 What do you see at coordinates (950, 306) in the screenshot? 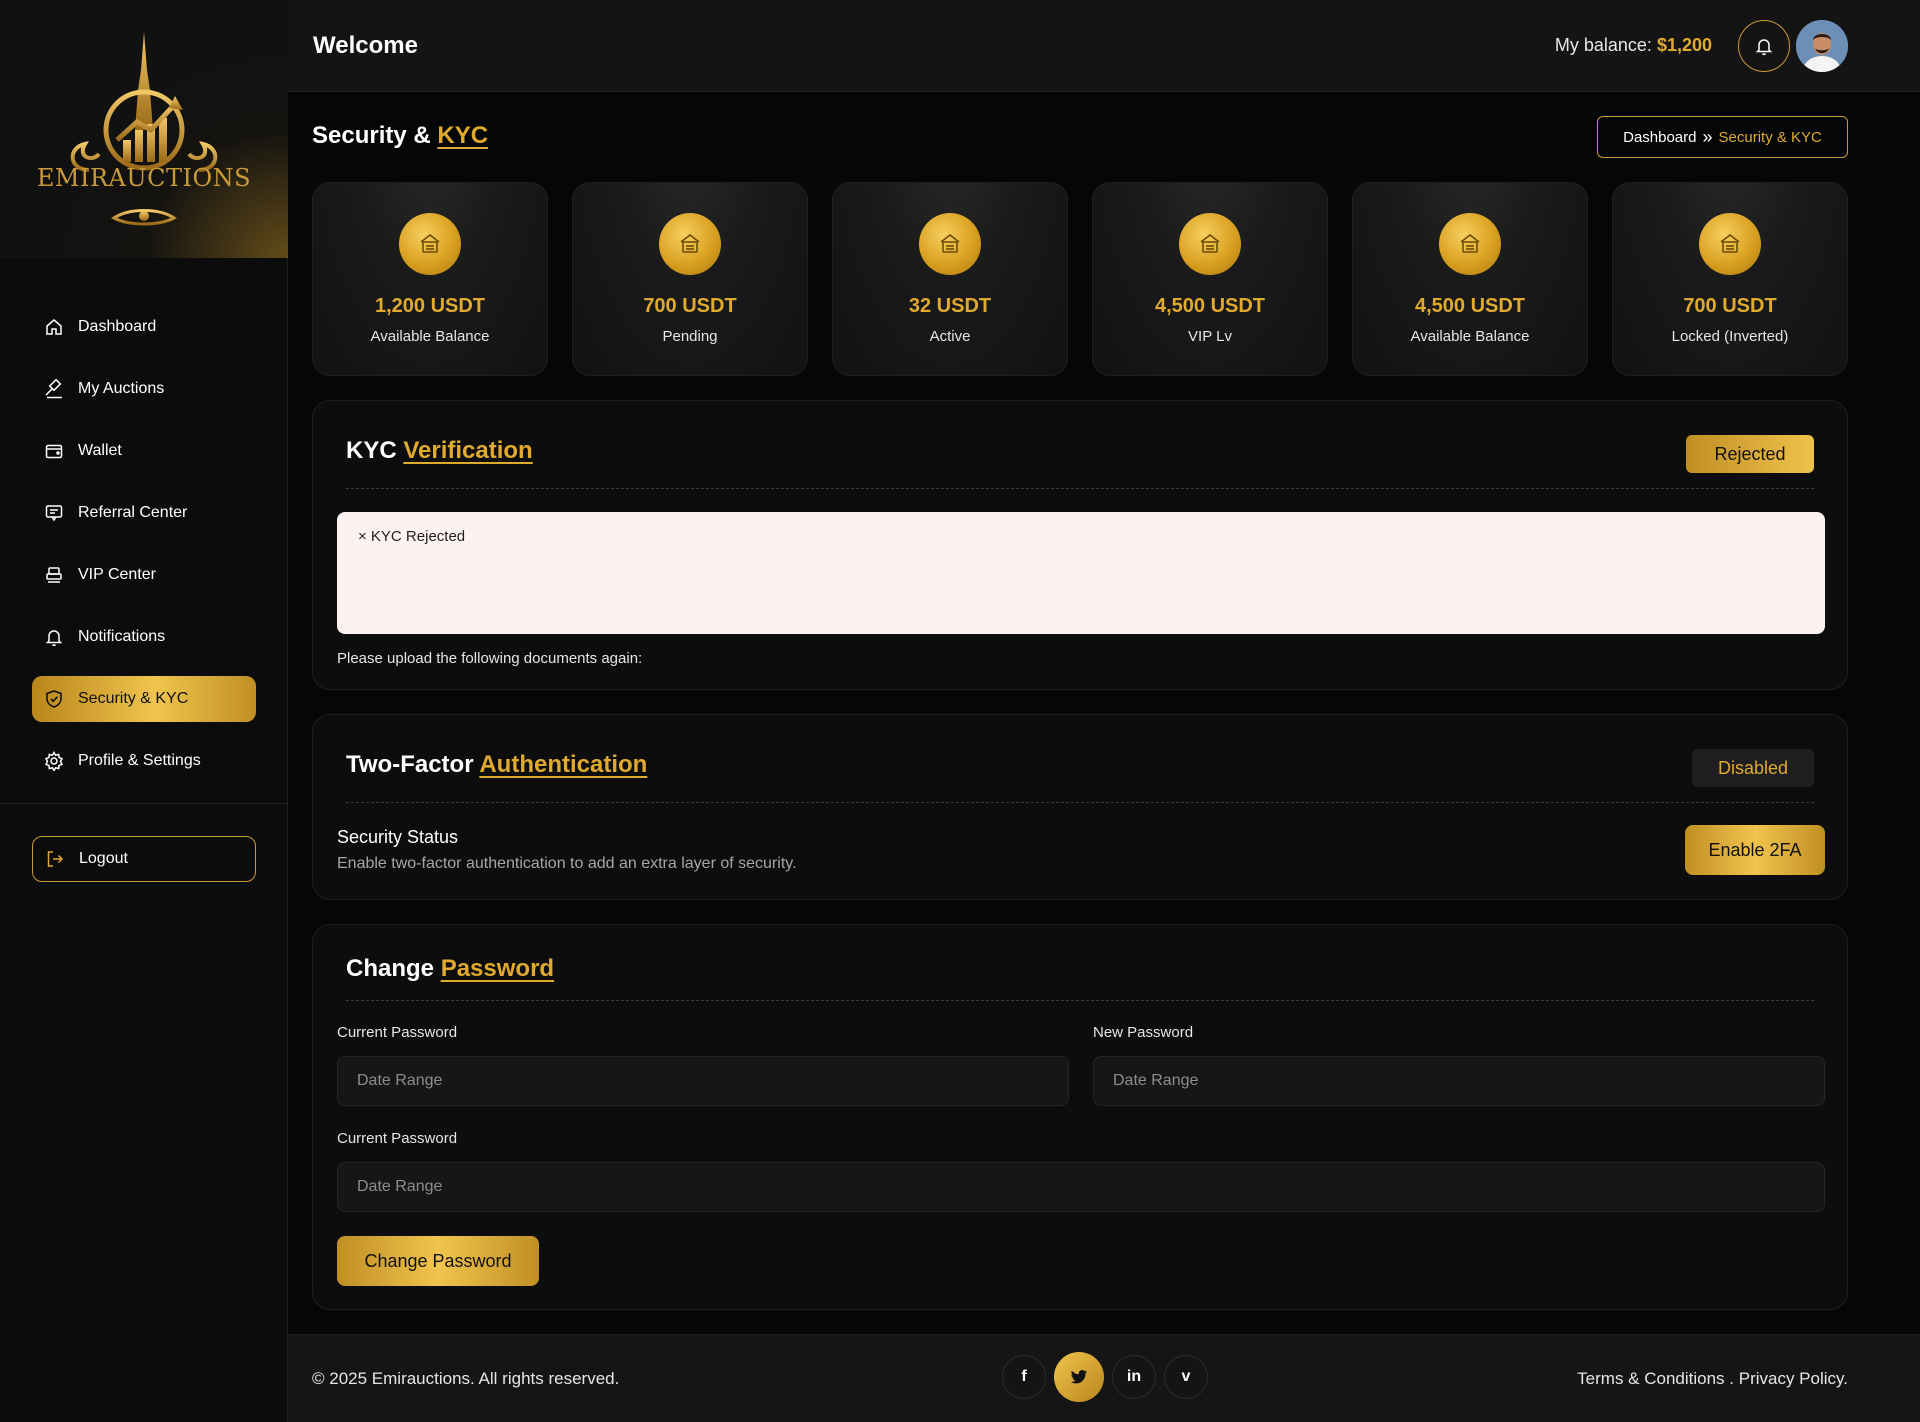
I see `stat-value: 32 USDT` at bounding box center [950, 306].